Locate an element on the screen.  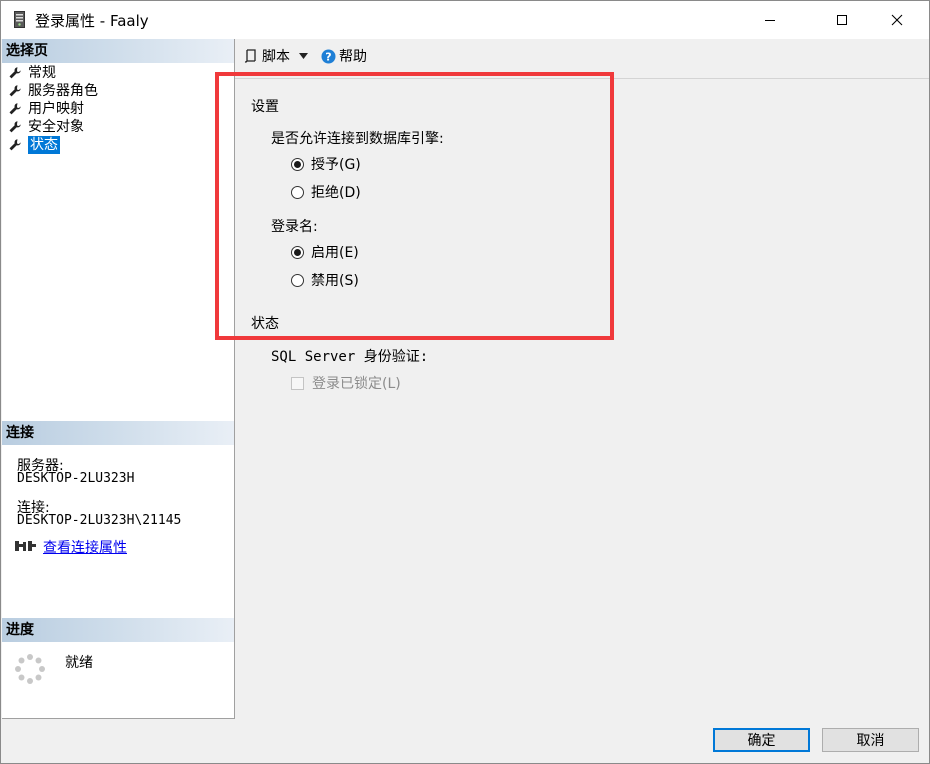
help-button: ? 帮助 is located at coordinates (344, 56).